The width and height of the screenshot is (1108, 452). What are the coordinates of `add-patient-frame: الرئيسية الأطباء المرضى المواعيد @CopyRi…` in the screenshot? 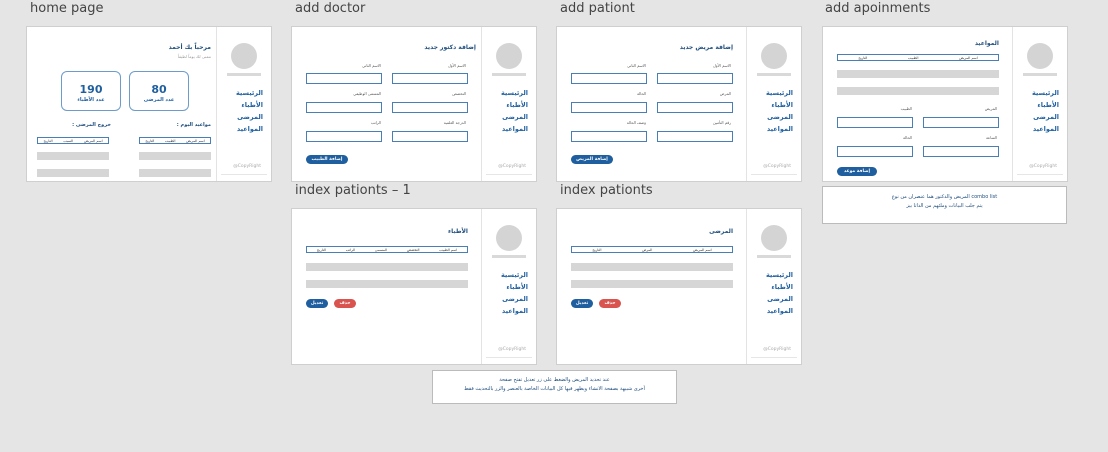 It's located at (679, 104).